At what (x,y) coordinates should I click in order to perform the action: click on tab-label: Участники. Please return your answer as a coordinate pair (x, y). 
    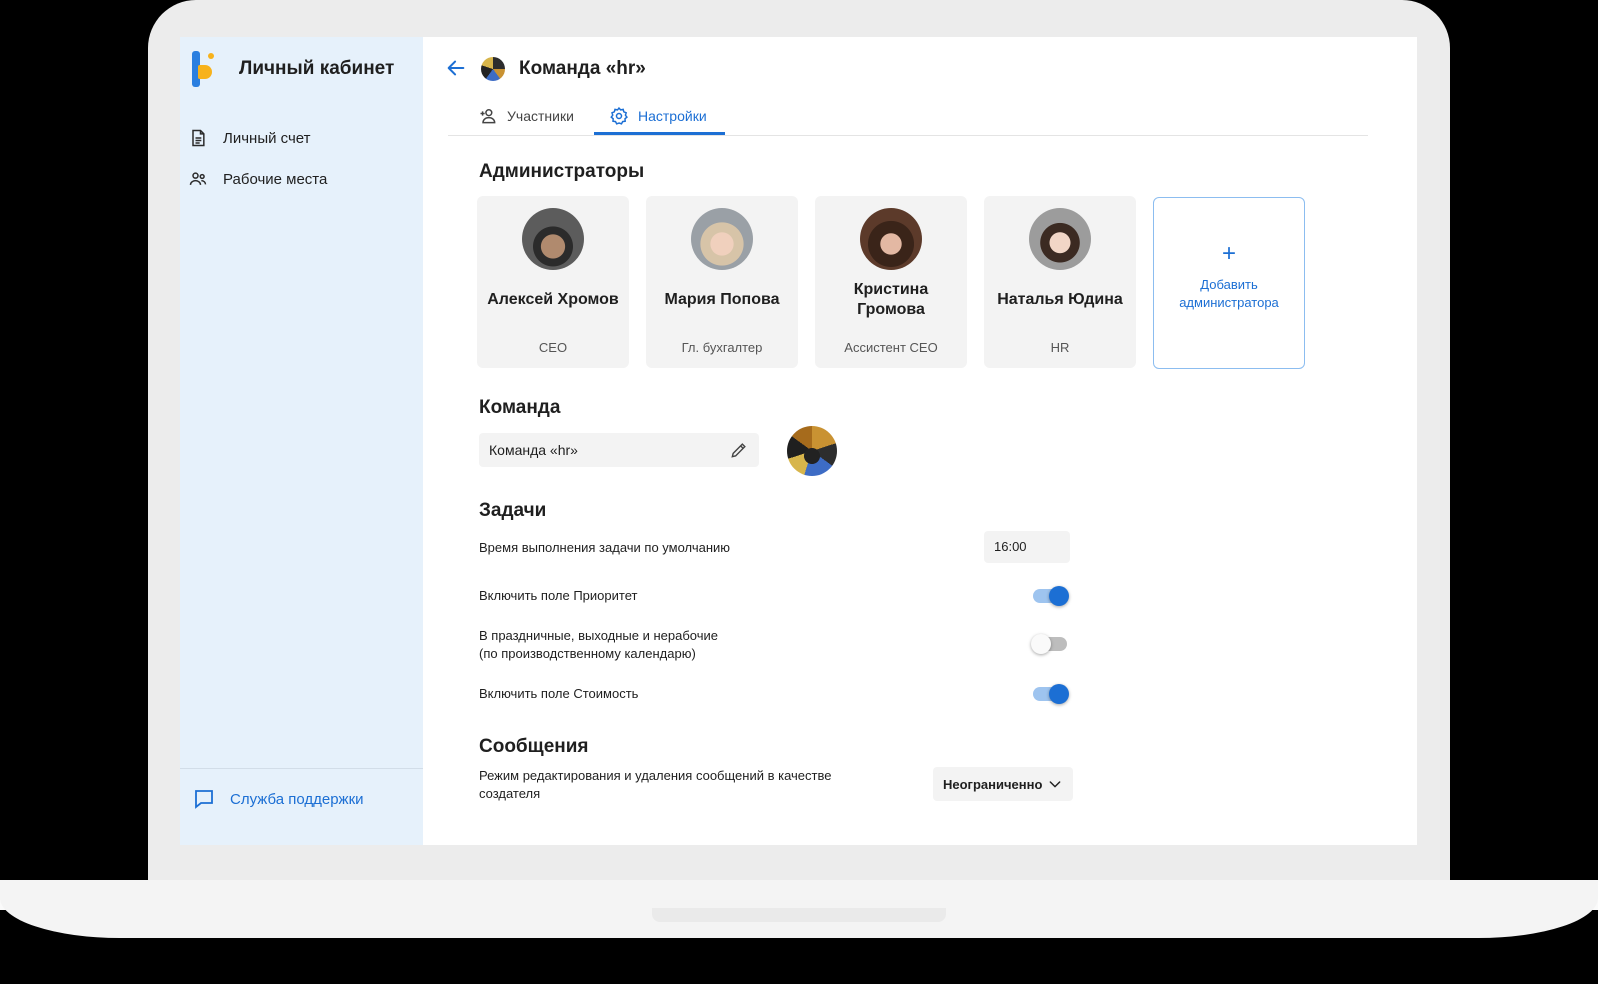
    Looking at the image, I should click on (540, 116).